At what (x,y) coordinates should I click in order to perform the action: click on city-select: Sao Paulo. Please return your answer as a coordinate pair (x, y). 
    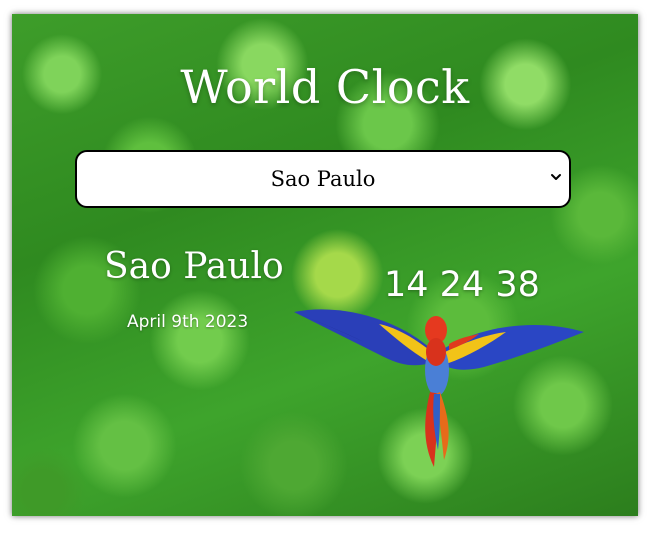
    Looking at the image, I should click on (323, 179).